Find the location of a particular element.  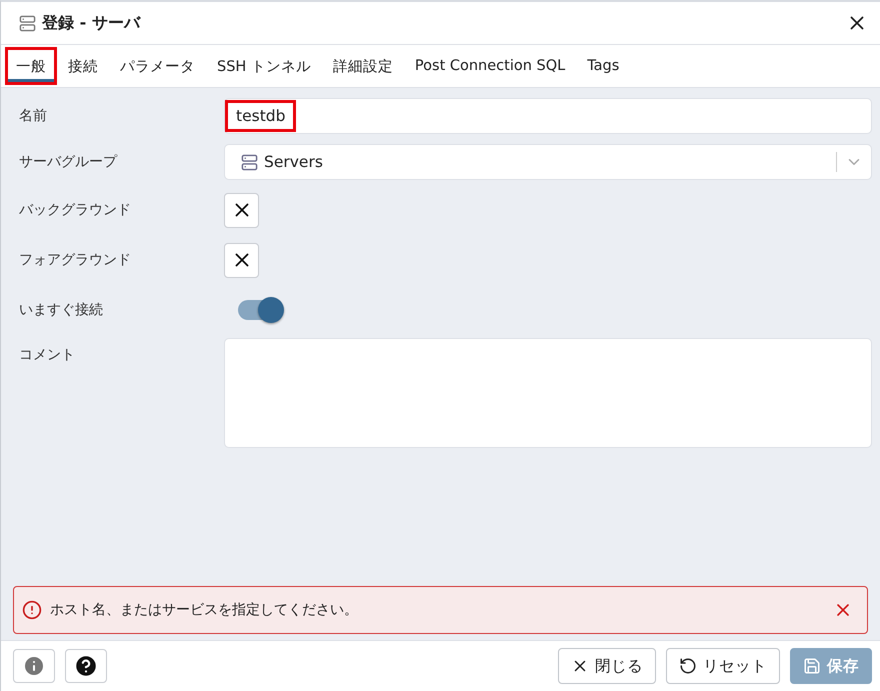

comment-field is located at coordinates (548, 393).